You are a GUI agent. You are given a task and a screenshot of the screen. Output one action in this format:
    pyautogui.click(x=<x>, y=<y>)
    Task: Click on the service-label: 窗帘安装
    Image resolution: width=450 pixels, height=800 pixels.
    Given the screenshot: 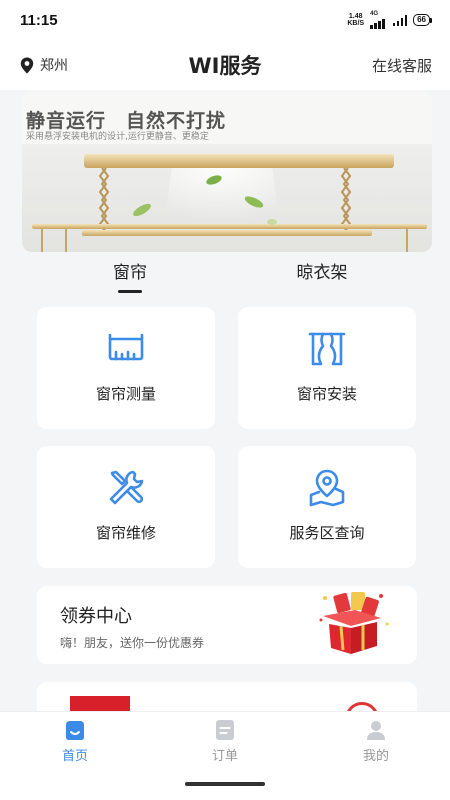 What is the action you would take?
    pyautogui.click(x=326, y=394)
    